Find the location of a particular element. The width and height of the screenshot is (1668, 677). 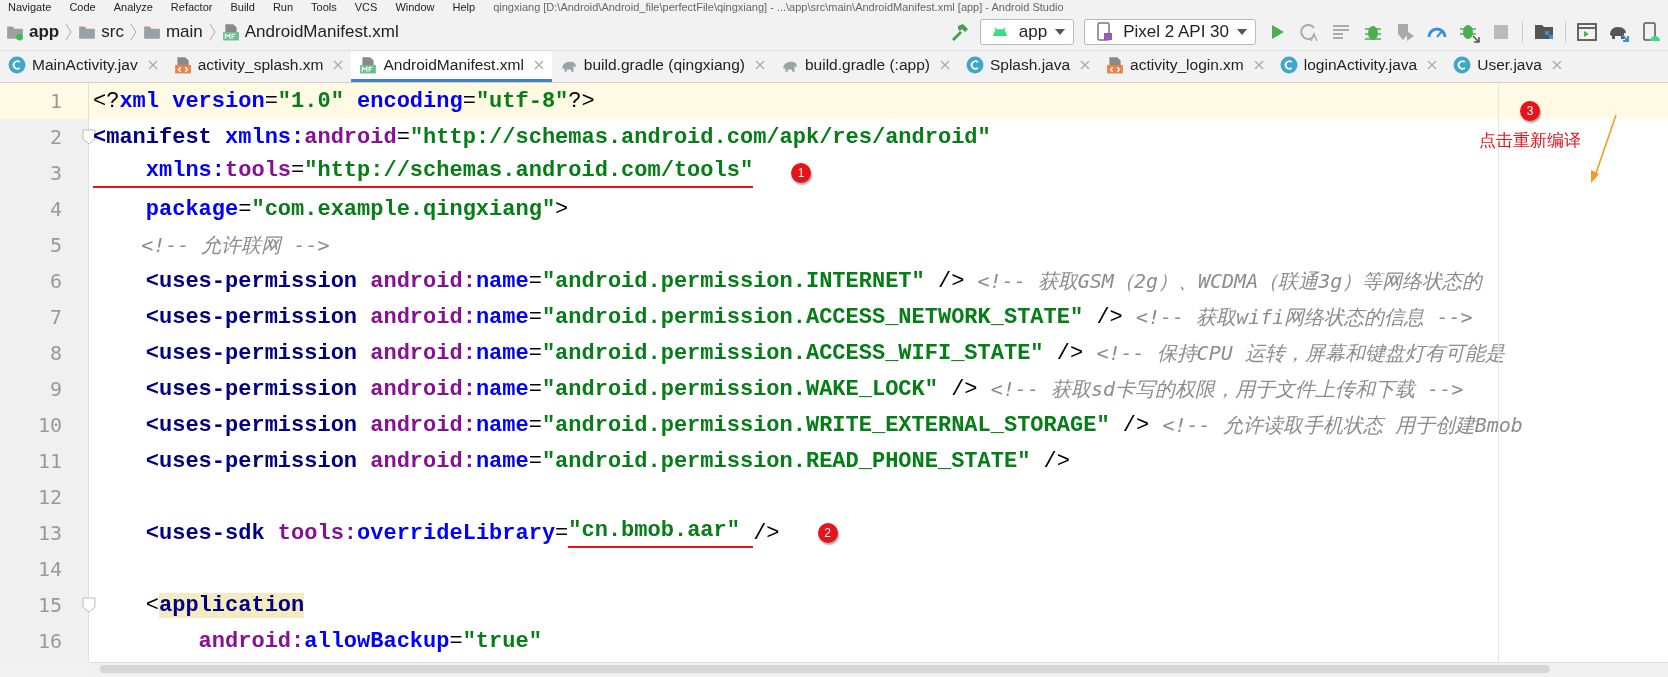

code-token: "1.0" is located at coordinates (310, 101).